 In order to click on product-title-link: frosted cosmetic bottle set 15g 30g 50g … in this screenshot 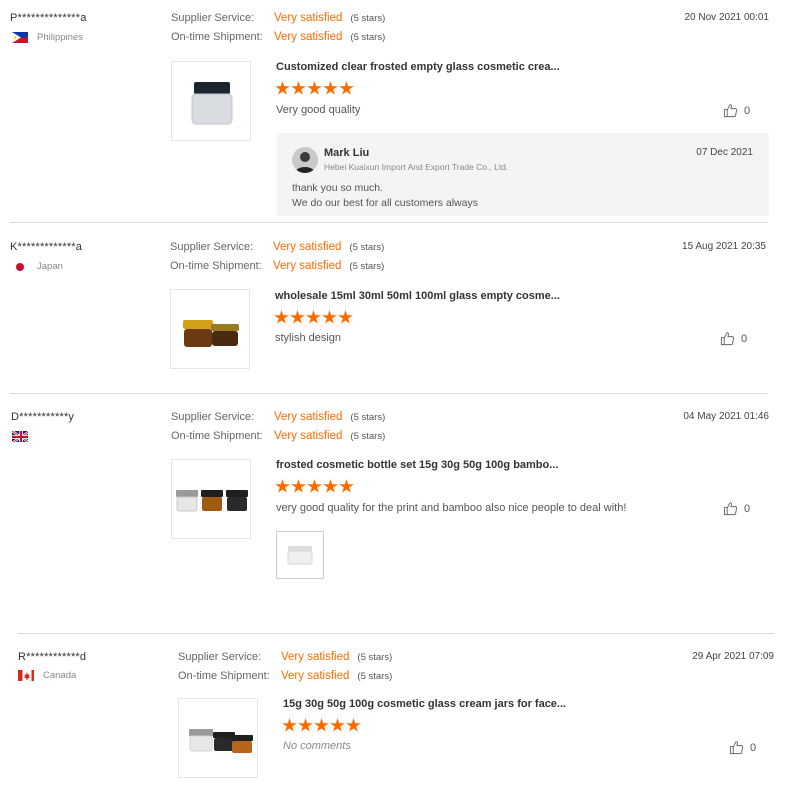, I will do `click(417, 465)`.